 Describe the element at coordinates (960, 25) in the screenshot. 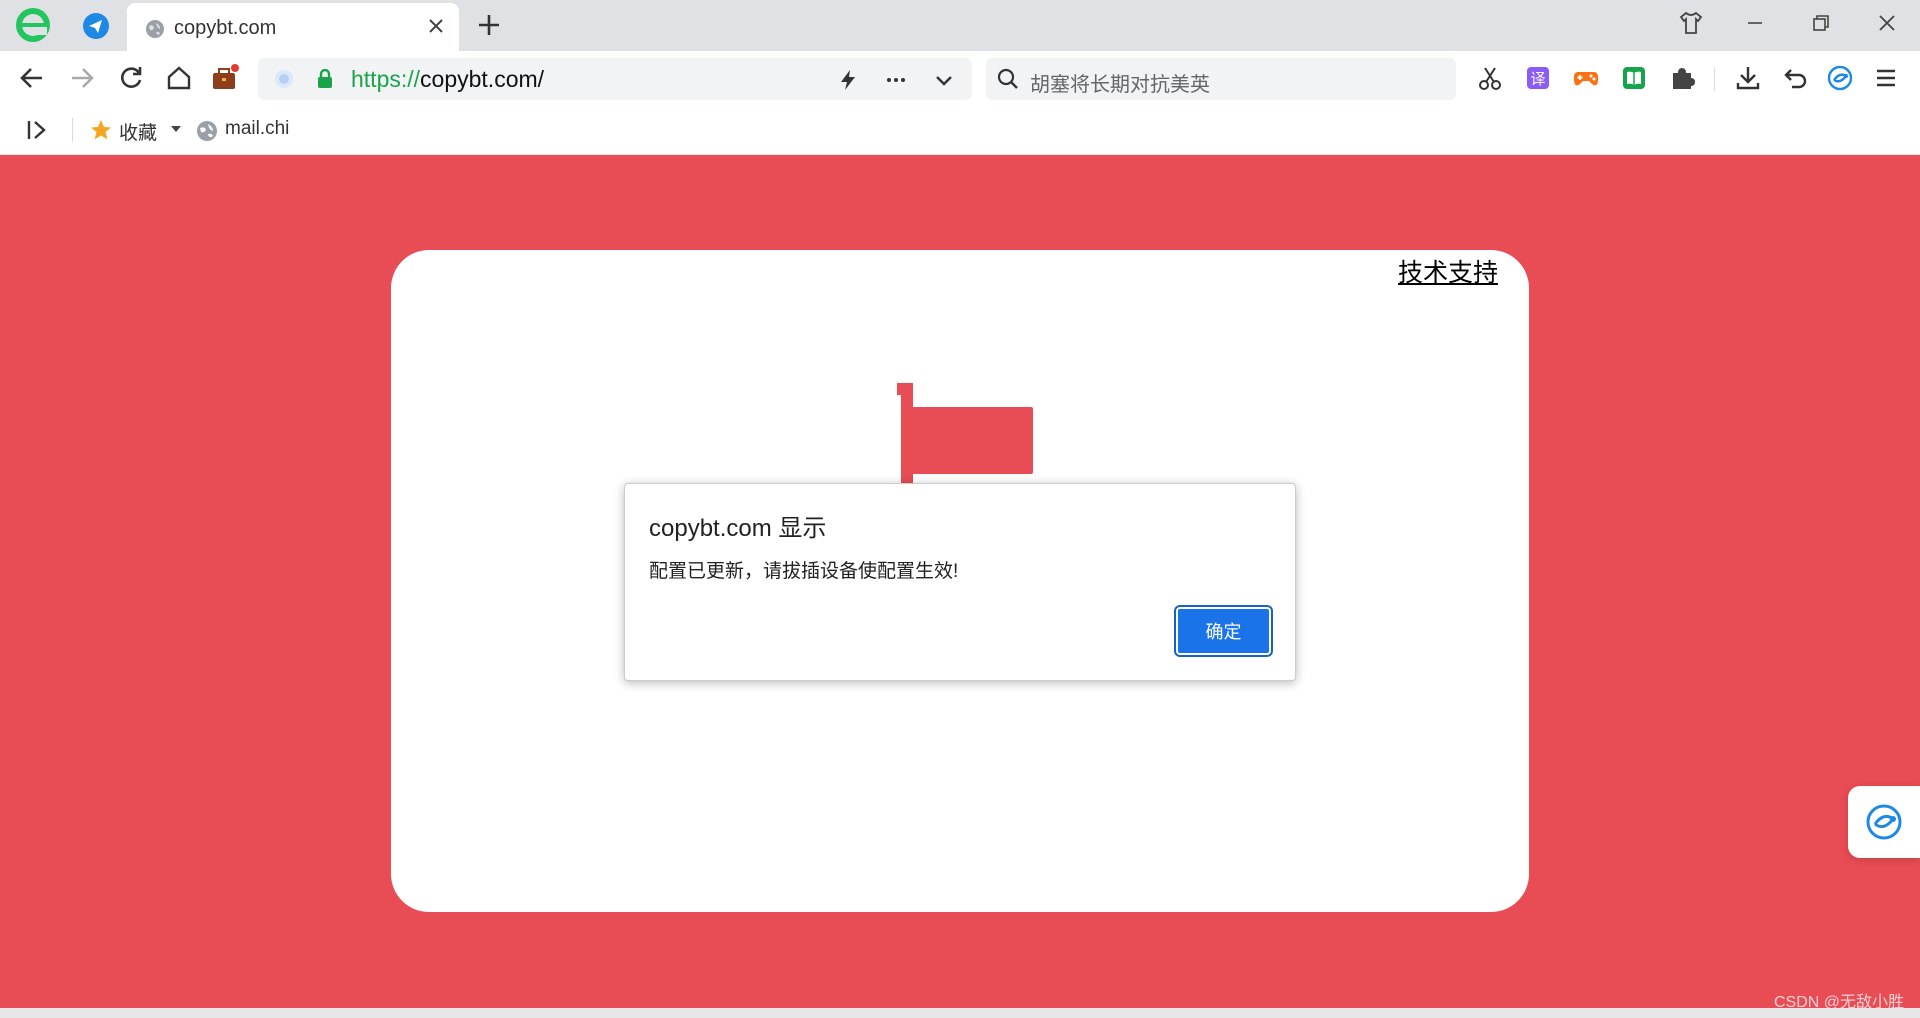

I see `tab-strip: copybt.com` at that location.